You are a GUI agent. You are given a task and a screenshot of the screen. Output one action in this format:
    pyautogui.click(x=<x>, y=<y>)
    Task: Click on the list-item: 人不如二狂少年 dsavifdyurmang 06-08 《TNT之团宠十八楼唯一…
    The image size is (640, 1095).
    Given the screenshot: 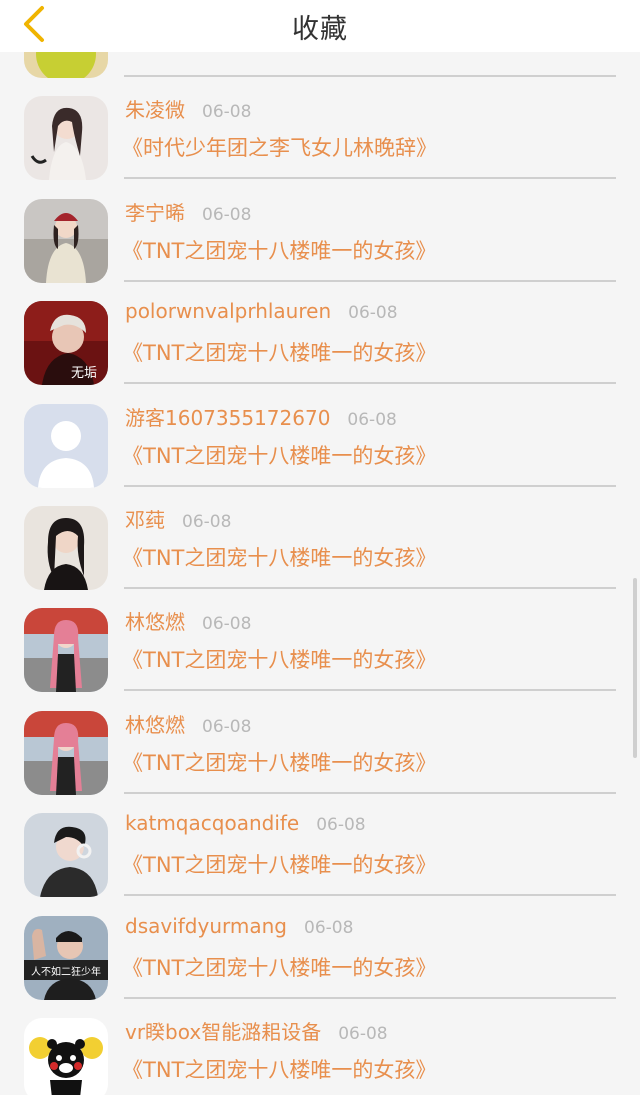 What is the action you would take?
    pyautogui.click(x=320, y=951)
    